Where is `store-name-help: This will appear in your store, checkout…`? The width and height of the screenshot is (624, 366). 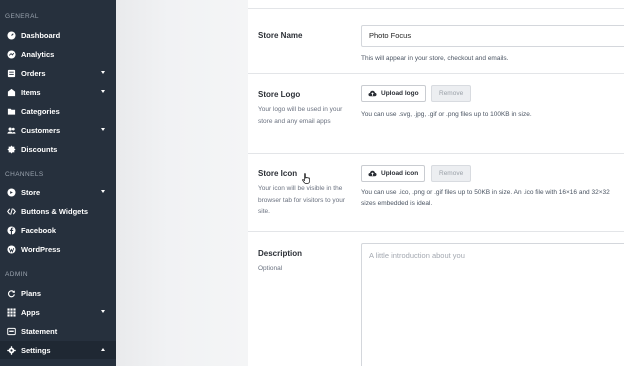
store-name-help: This will appear in your store, checkout… is located at coordinates (435, 58).